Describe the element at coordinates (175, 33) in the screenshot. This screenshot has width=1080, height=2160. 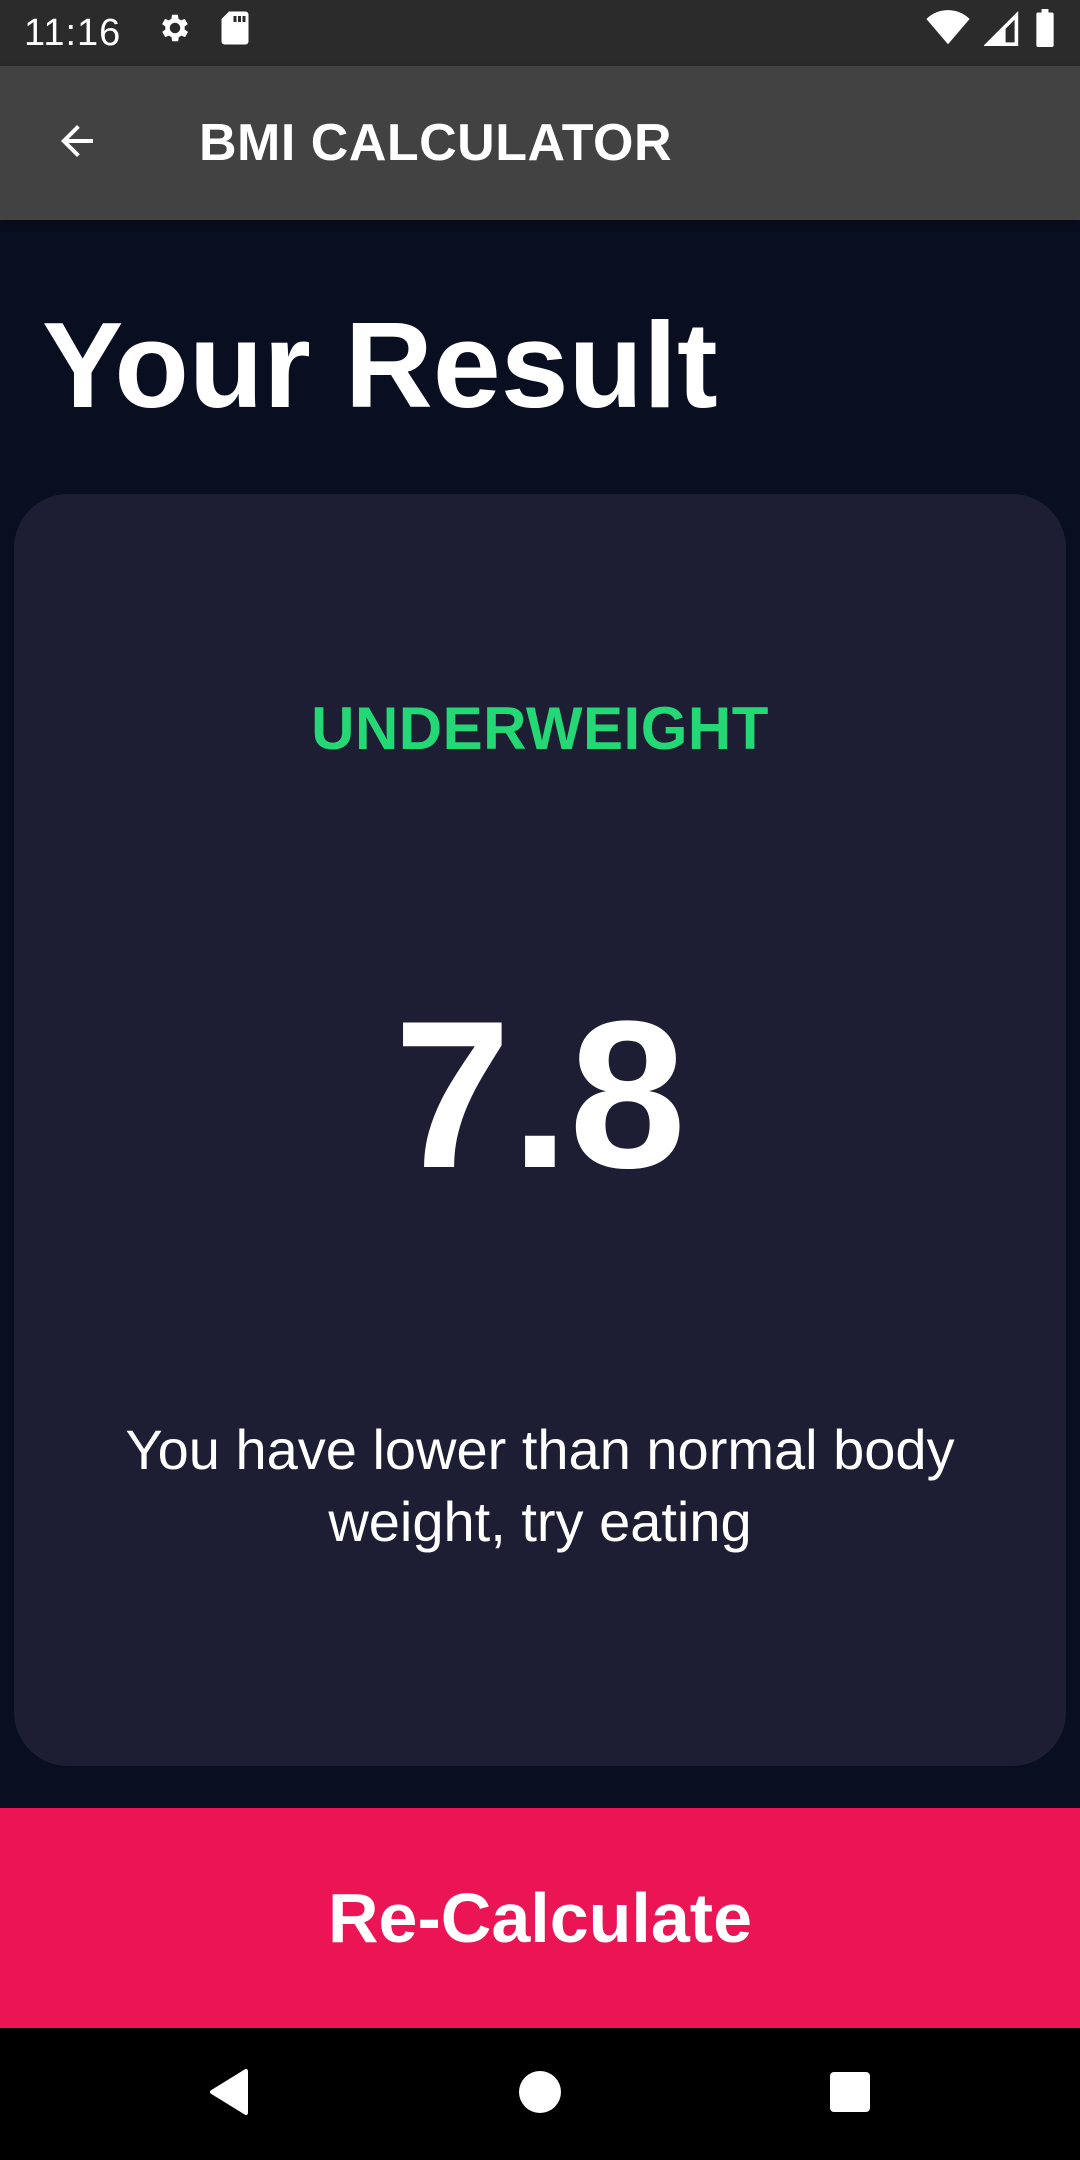
I see `gear-icon` at that location.